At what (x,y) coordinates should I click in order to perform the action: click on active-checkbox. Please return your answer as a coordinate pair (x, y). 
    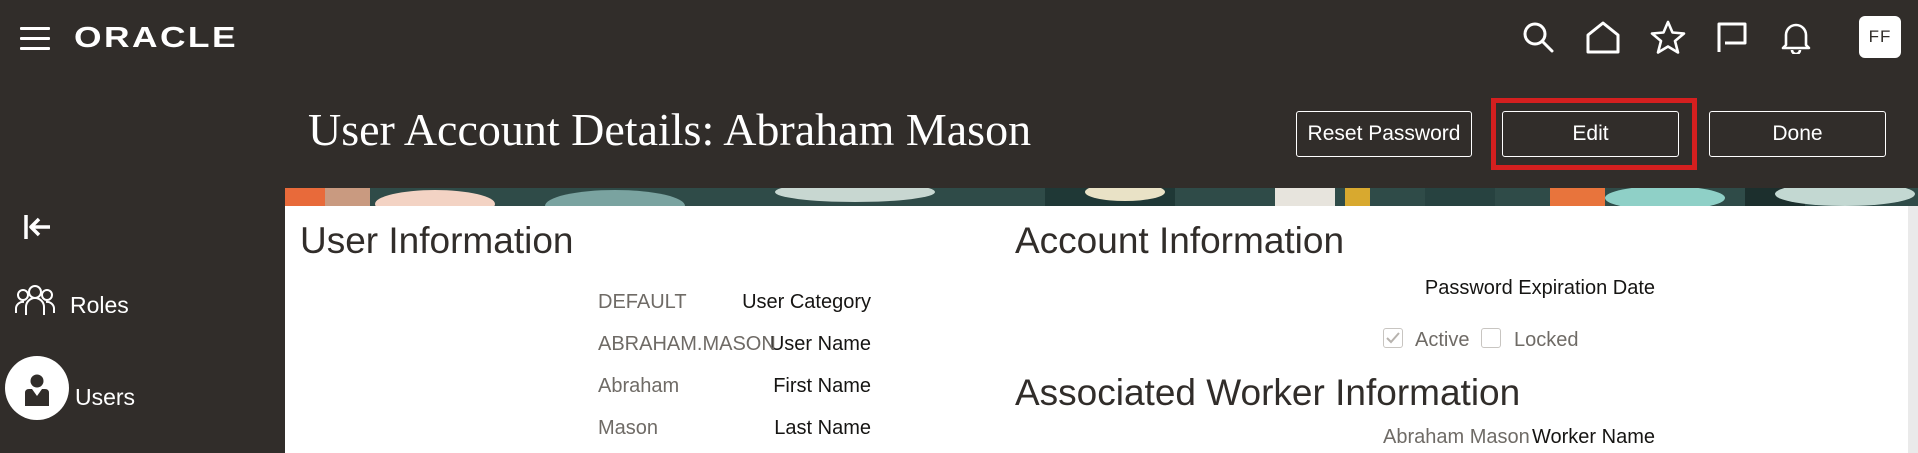
    Looking at the image, I should click on (1393, 338).